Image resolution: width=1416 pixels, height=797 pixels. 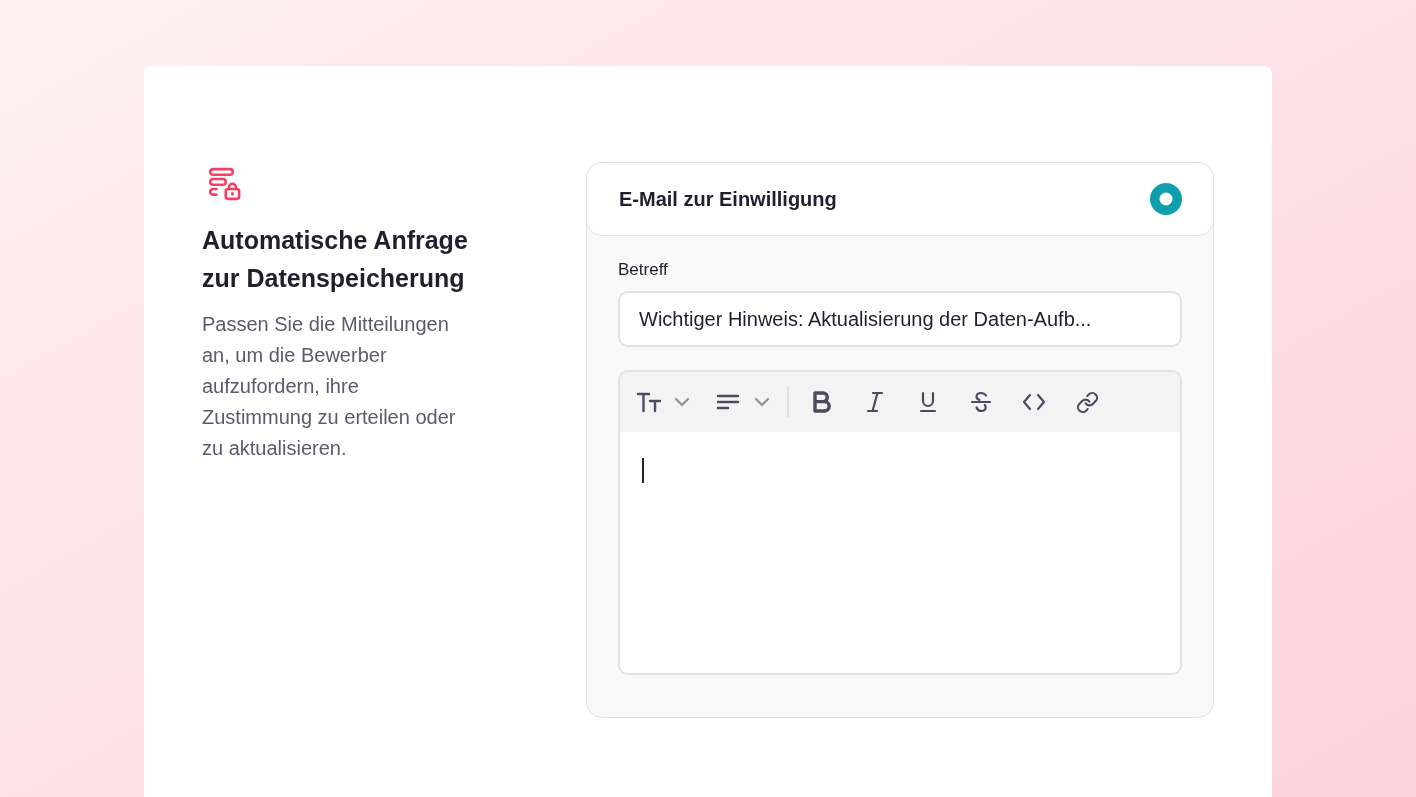 I want to click on text-cursor-icon, so click(x=643, y=470).